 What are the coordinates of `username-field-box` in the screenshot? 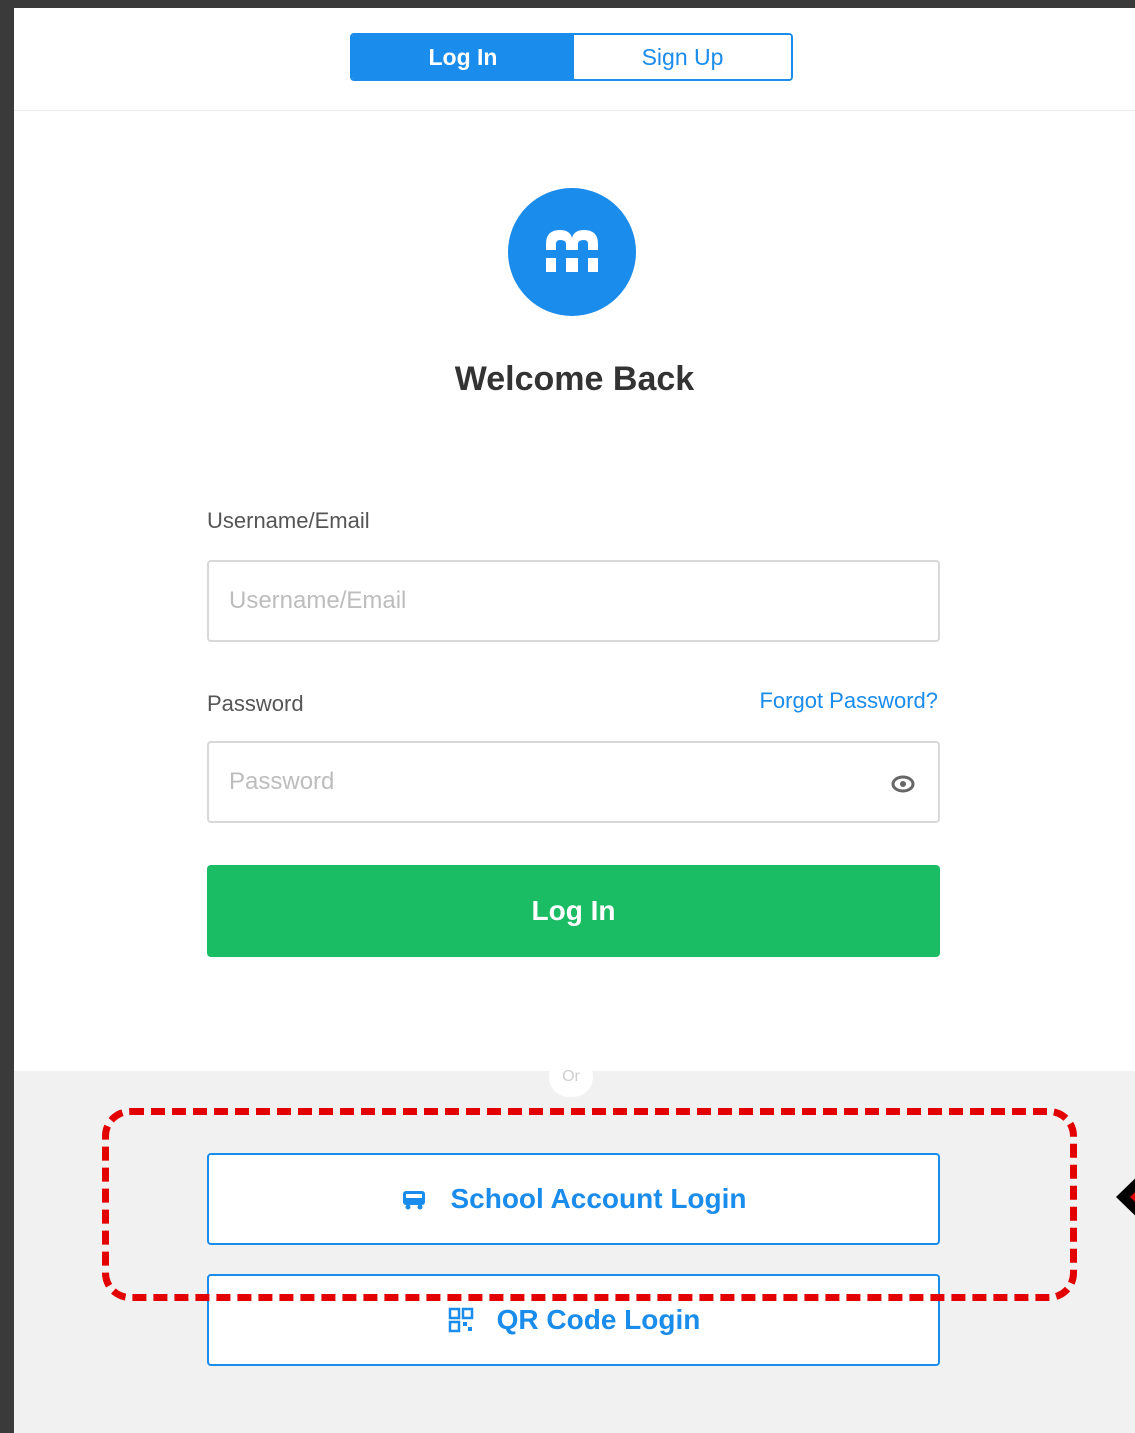 It's located at (573, 601).